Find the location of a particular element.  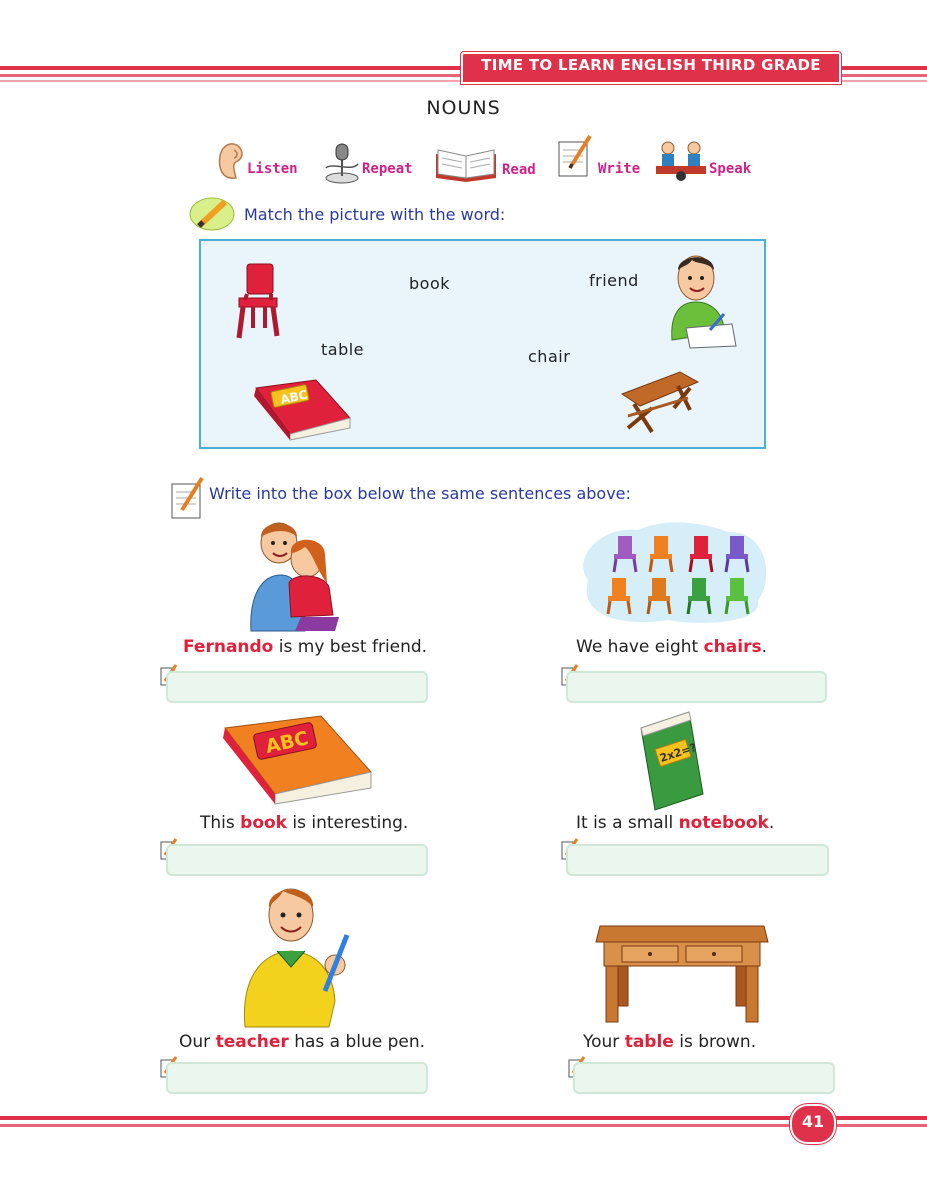

sentence-noun: teacher is located at coordinates (252, 1042).